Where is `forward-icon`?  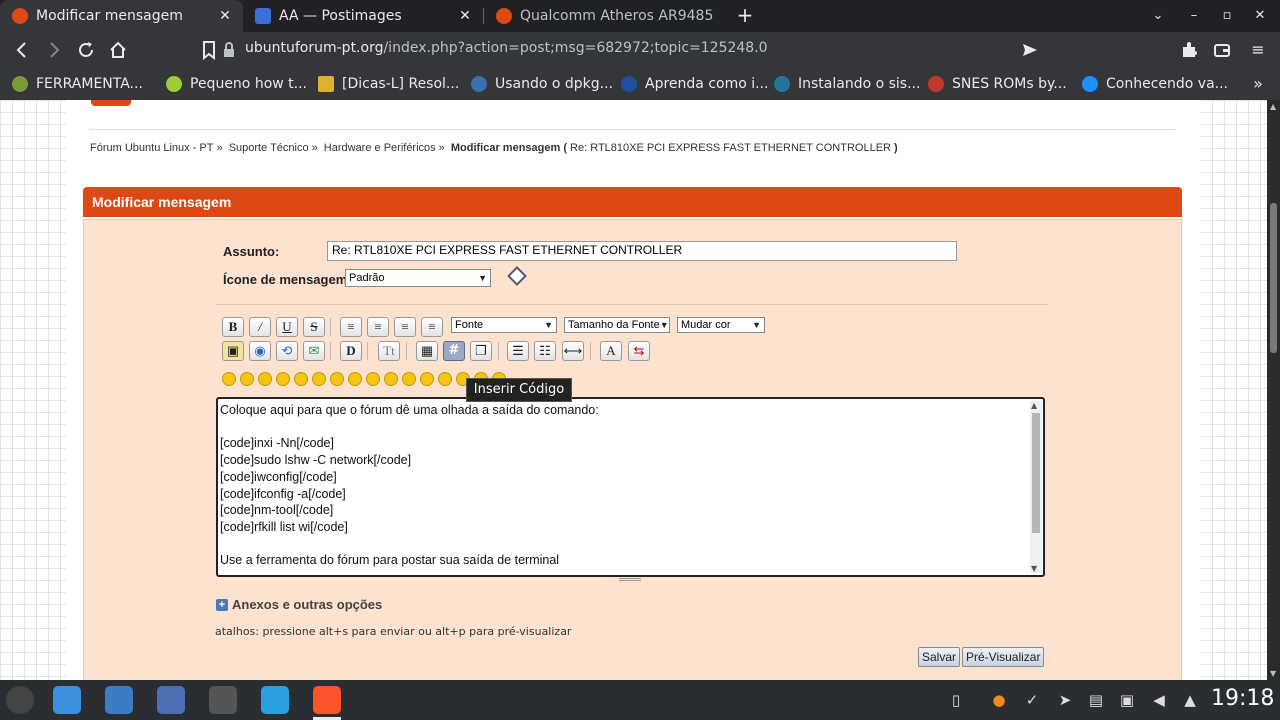
forward-icon is located at coordinates (54, 50).